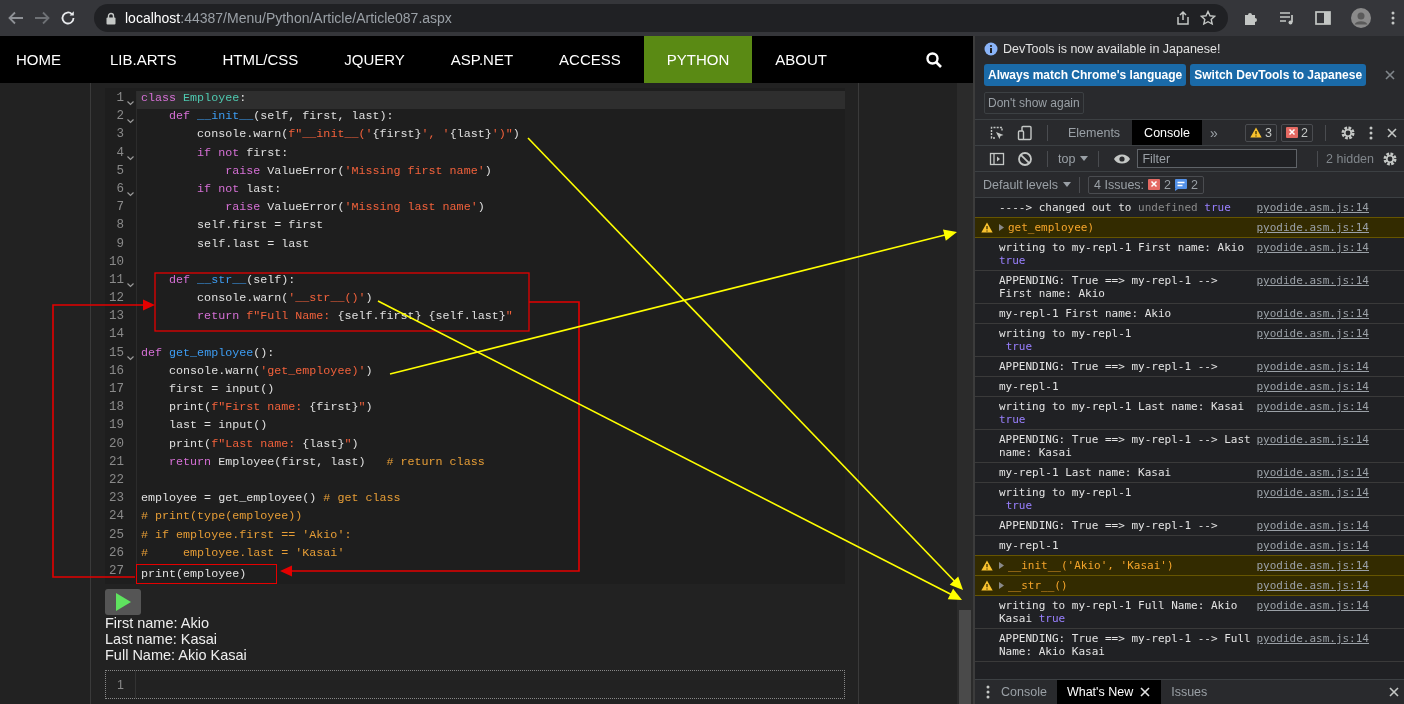 The width and height of the screenshot is (1404, 704). What do you see at coordinates (116, 444) in the screenshot?
I see `line-number: 20` at bounding box center [116, 444].